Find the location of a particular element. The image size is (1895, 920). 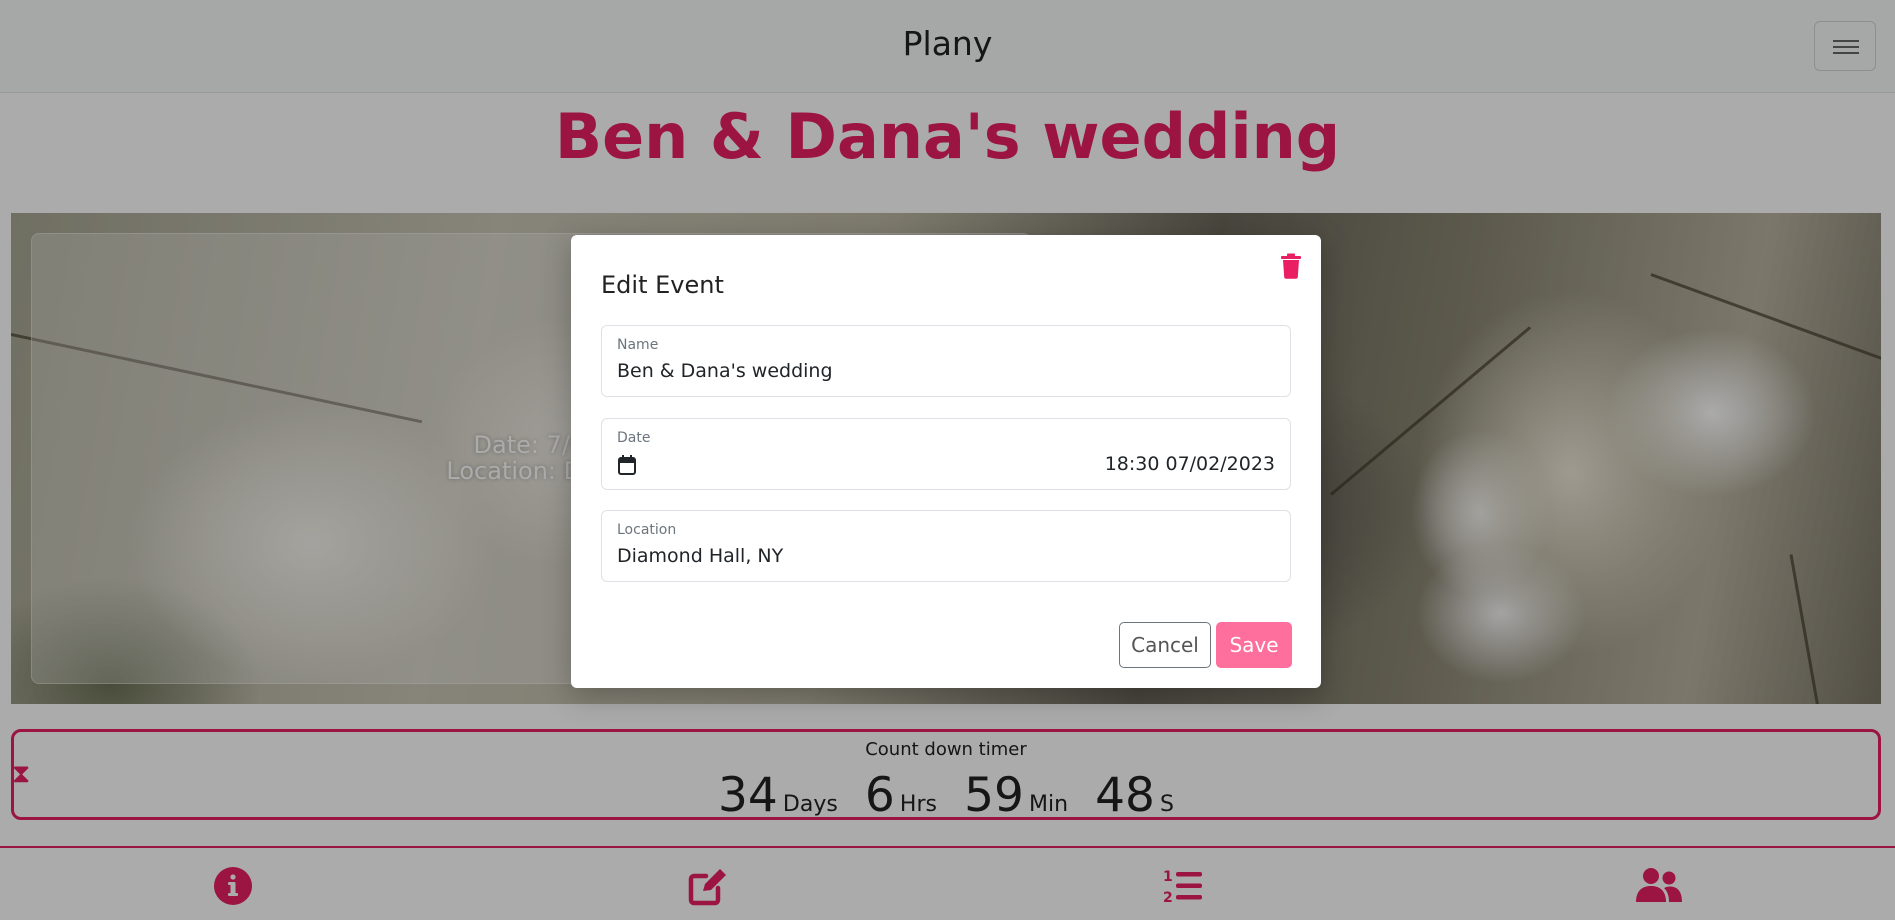

date-input: 18:30 07/02/2023 is located at coordinates (1190, 464).